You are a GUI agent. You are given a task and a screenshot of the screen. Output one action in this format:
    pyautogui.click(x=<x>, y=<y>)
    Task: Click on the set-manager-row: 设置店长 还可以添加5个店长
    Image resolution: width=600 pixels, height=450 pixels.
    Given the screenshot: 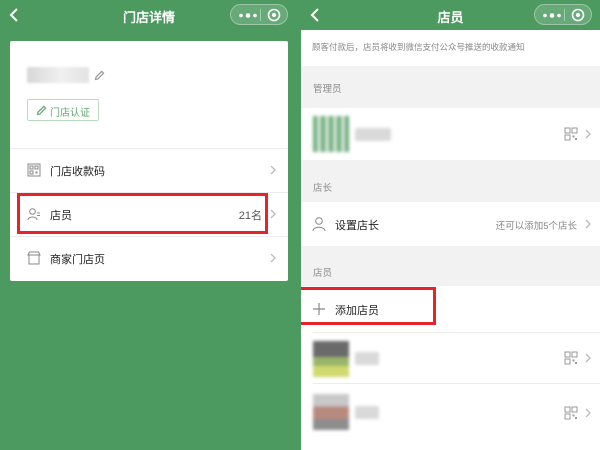 What is the action you would take?
    pyautogui.click(x=450, y=224)
    